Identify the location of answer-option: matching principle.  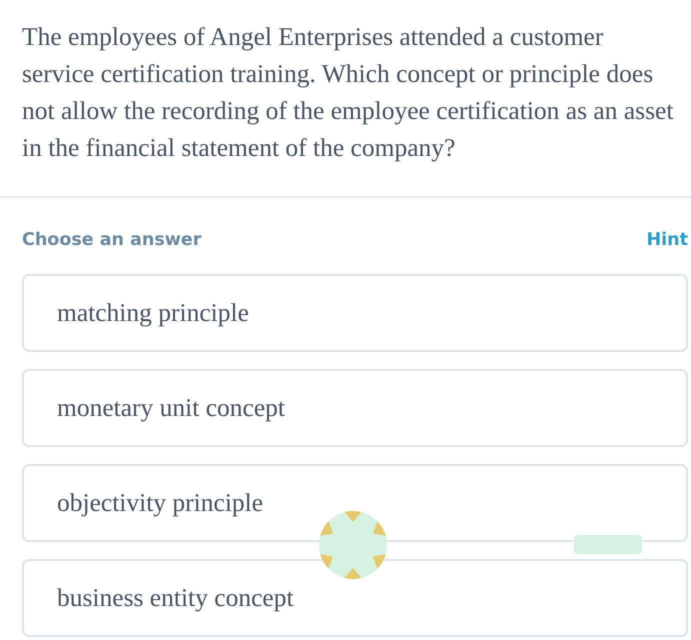
(355, 313).